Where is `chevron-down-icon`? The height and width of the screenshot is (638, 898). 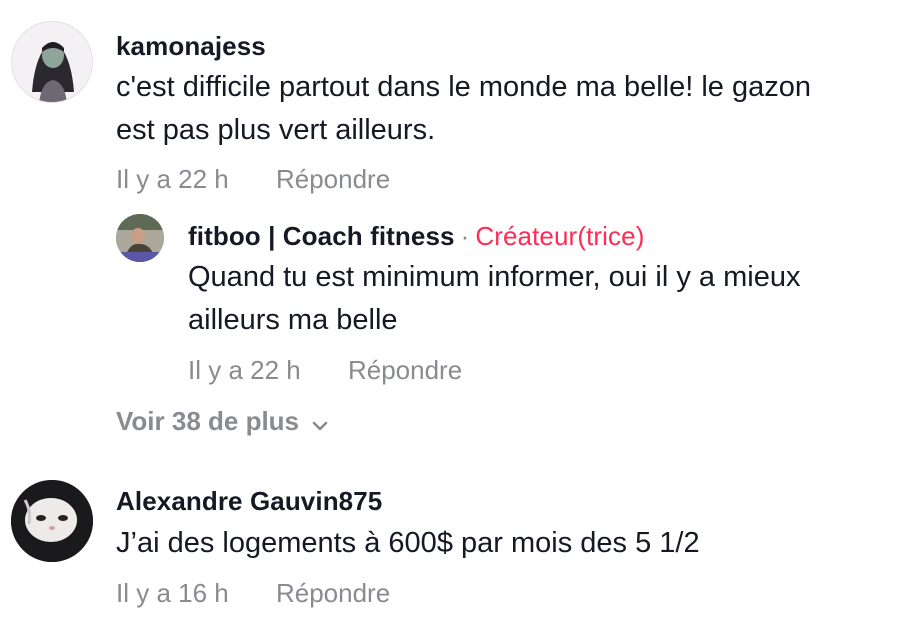
chevron-down-icon is located at coordinates (320, 423).